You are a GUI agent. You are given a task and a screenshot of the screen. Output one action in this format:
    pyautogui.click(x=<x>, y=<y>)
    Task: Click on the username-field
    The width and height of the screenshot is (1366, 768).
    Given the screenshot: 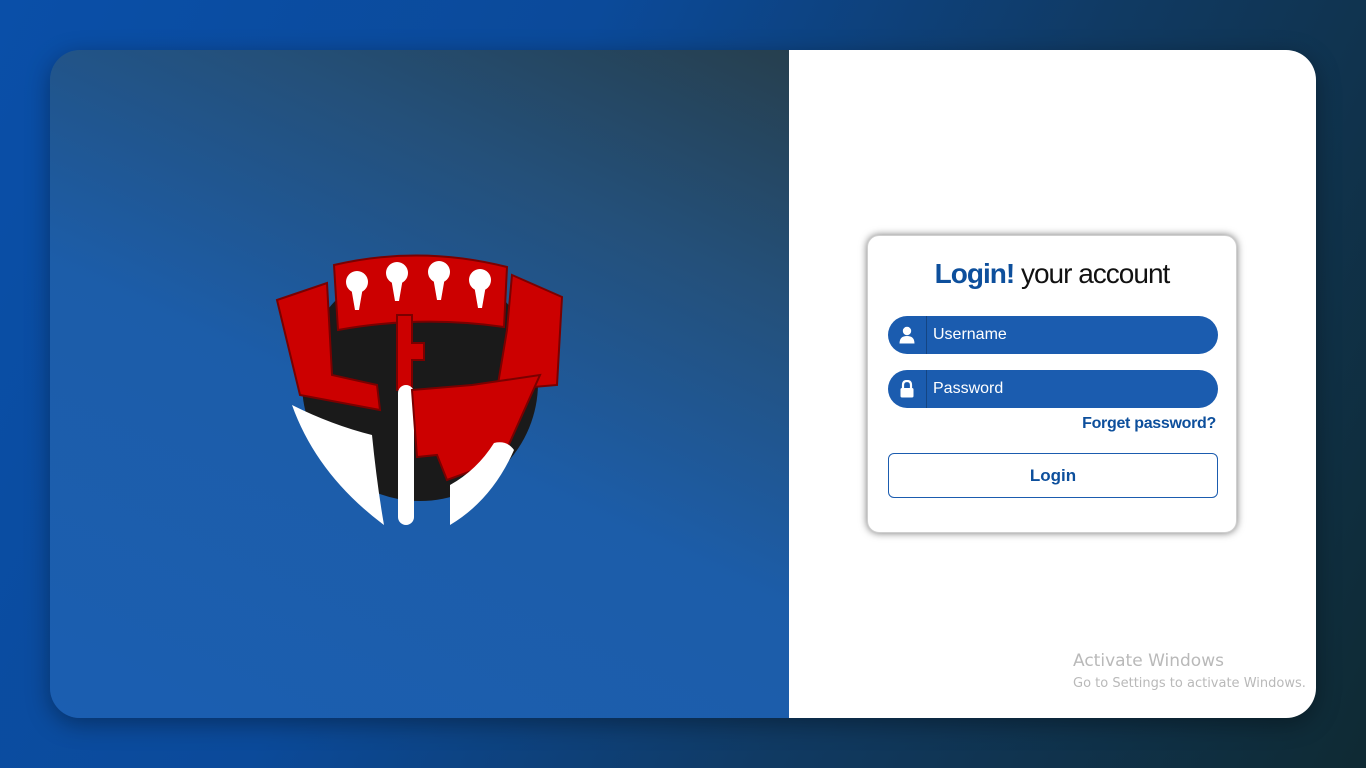 What is the action you would take?
    pyautogui.click(x=1053, y=335)
    